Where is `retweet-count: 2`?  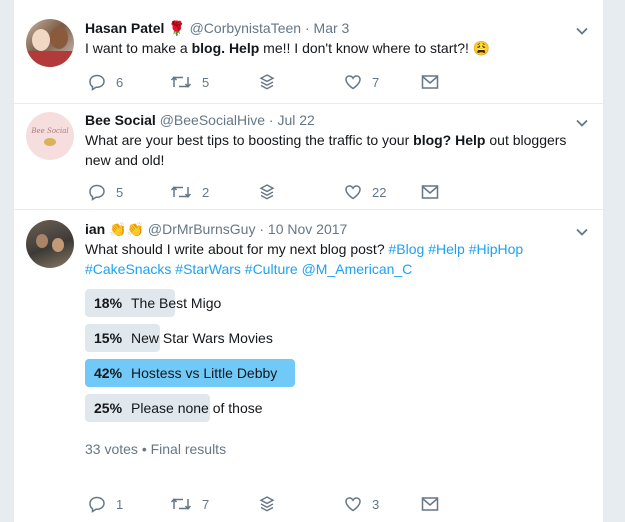
retweet-count: 2 is located at coordinates (206, 192).